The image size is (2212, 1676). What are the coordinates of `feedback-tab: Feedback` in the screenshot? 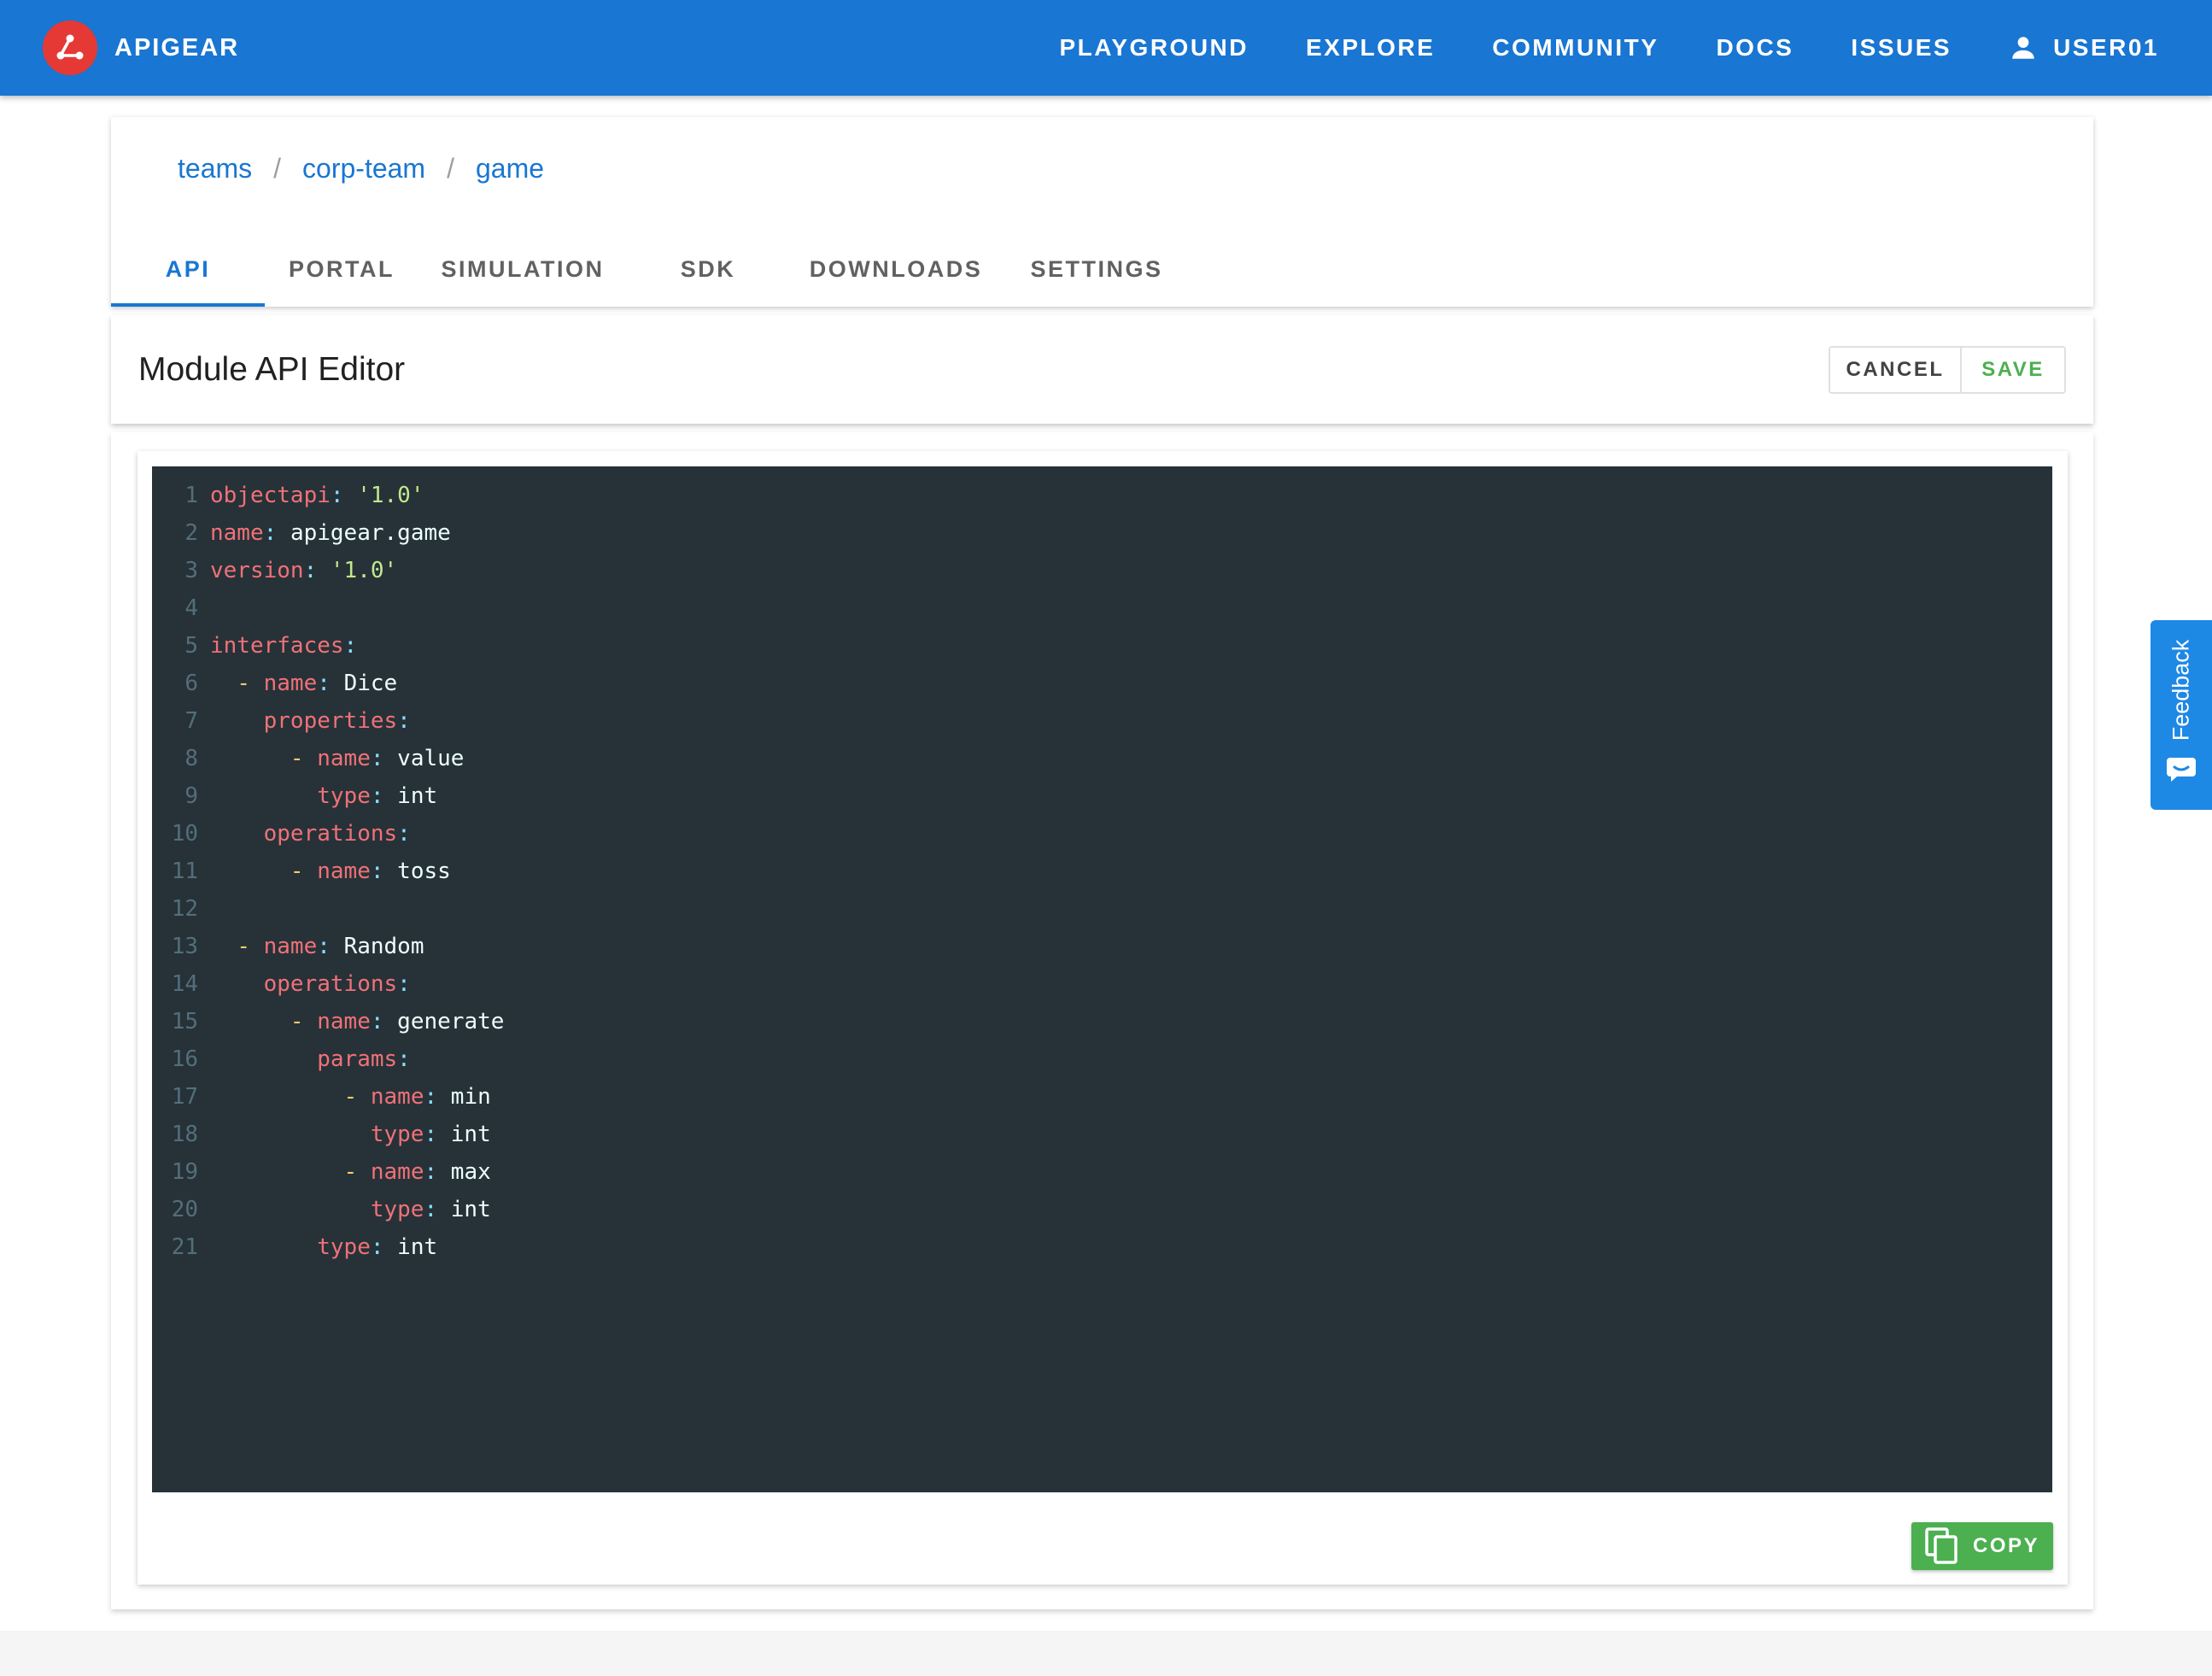 It's located at (2181, 715).